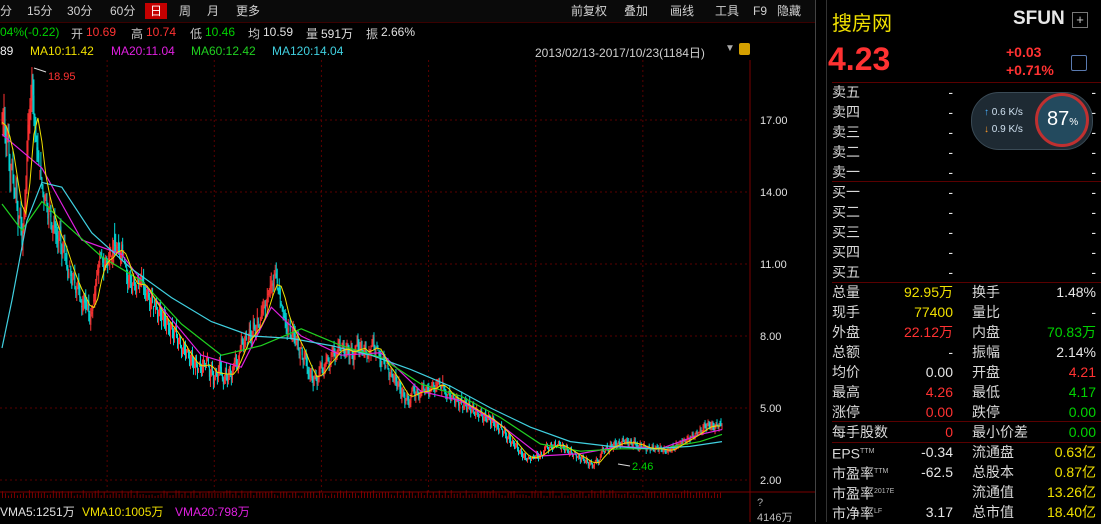 Image resolution: width=1101 pixels, height=524 pixels. I want to click on range-dropdown-icon: ▼, so click(730, 48).